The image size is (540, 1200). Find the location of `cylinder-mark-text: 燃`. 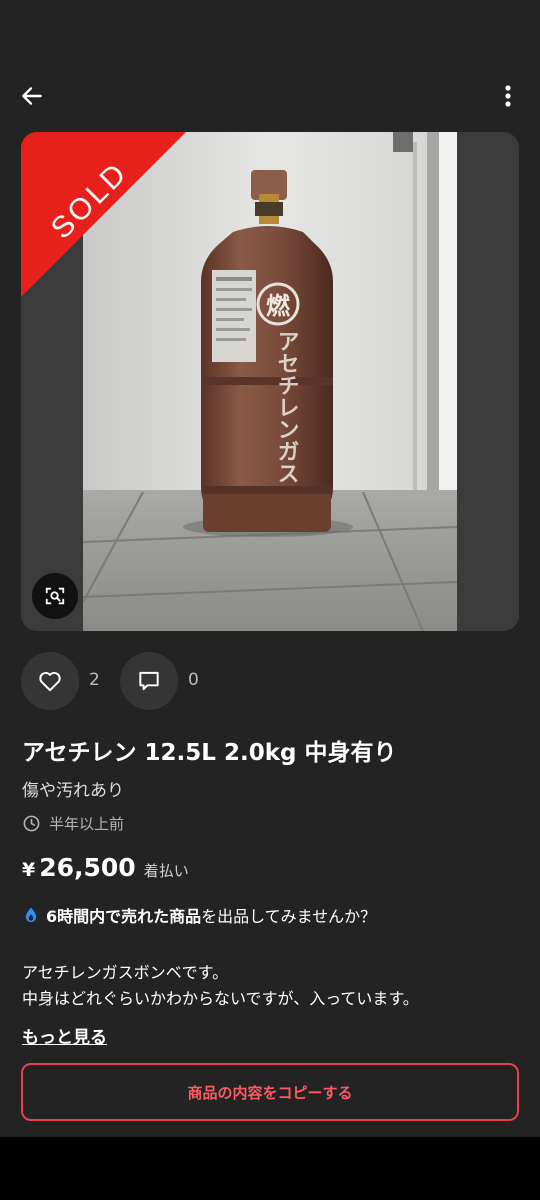

cylinder-mark-text: 燃 is located at coordinates (278, 306).